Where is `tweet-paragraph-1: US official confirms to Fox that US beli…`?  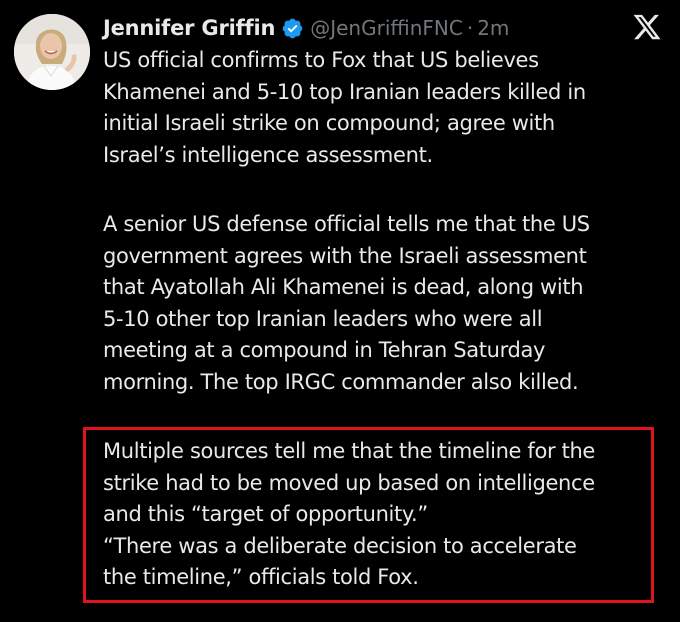
tweet-paragraph-1: US official confirms to Fox that US beli… is located at coordinates (344, 107).